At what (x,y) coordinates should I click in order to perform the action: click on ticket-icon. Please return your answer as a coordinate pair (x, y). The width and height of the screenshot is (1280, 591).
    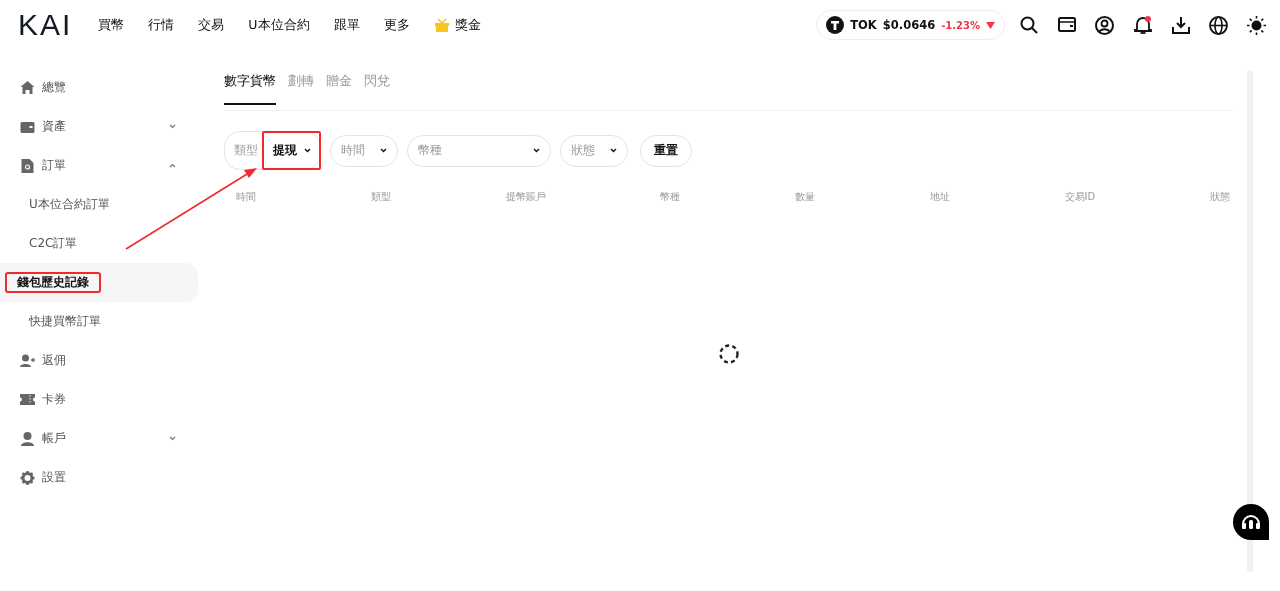
    Looking at the image, I should click on (27, 399).